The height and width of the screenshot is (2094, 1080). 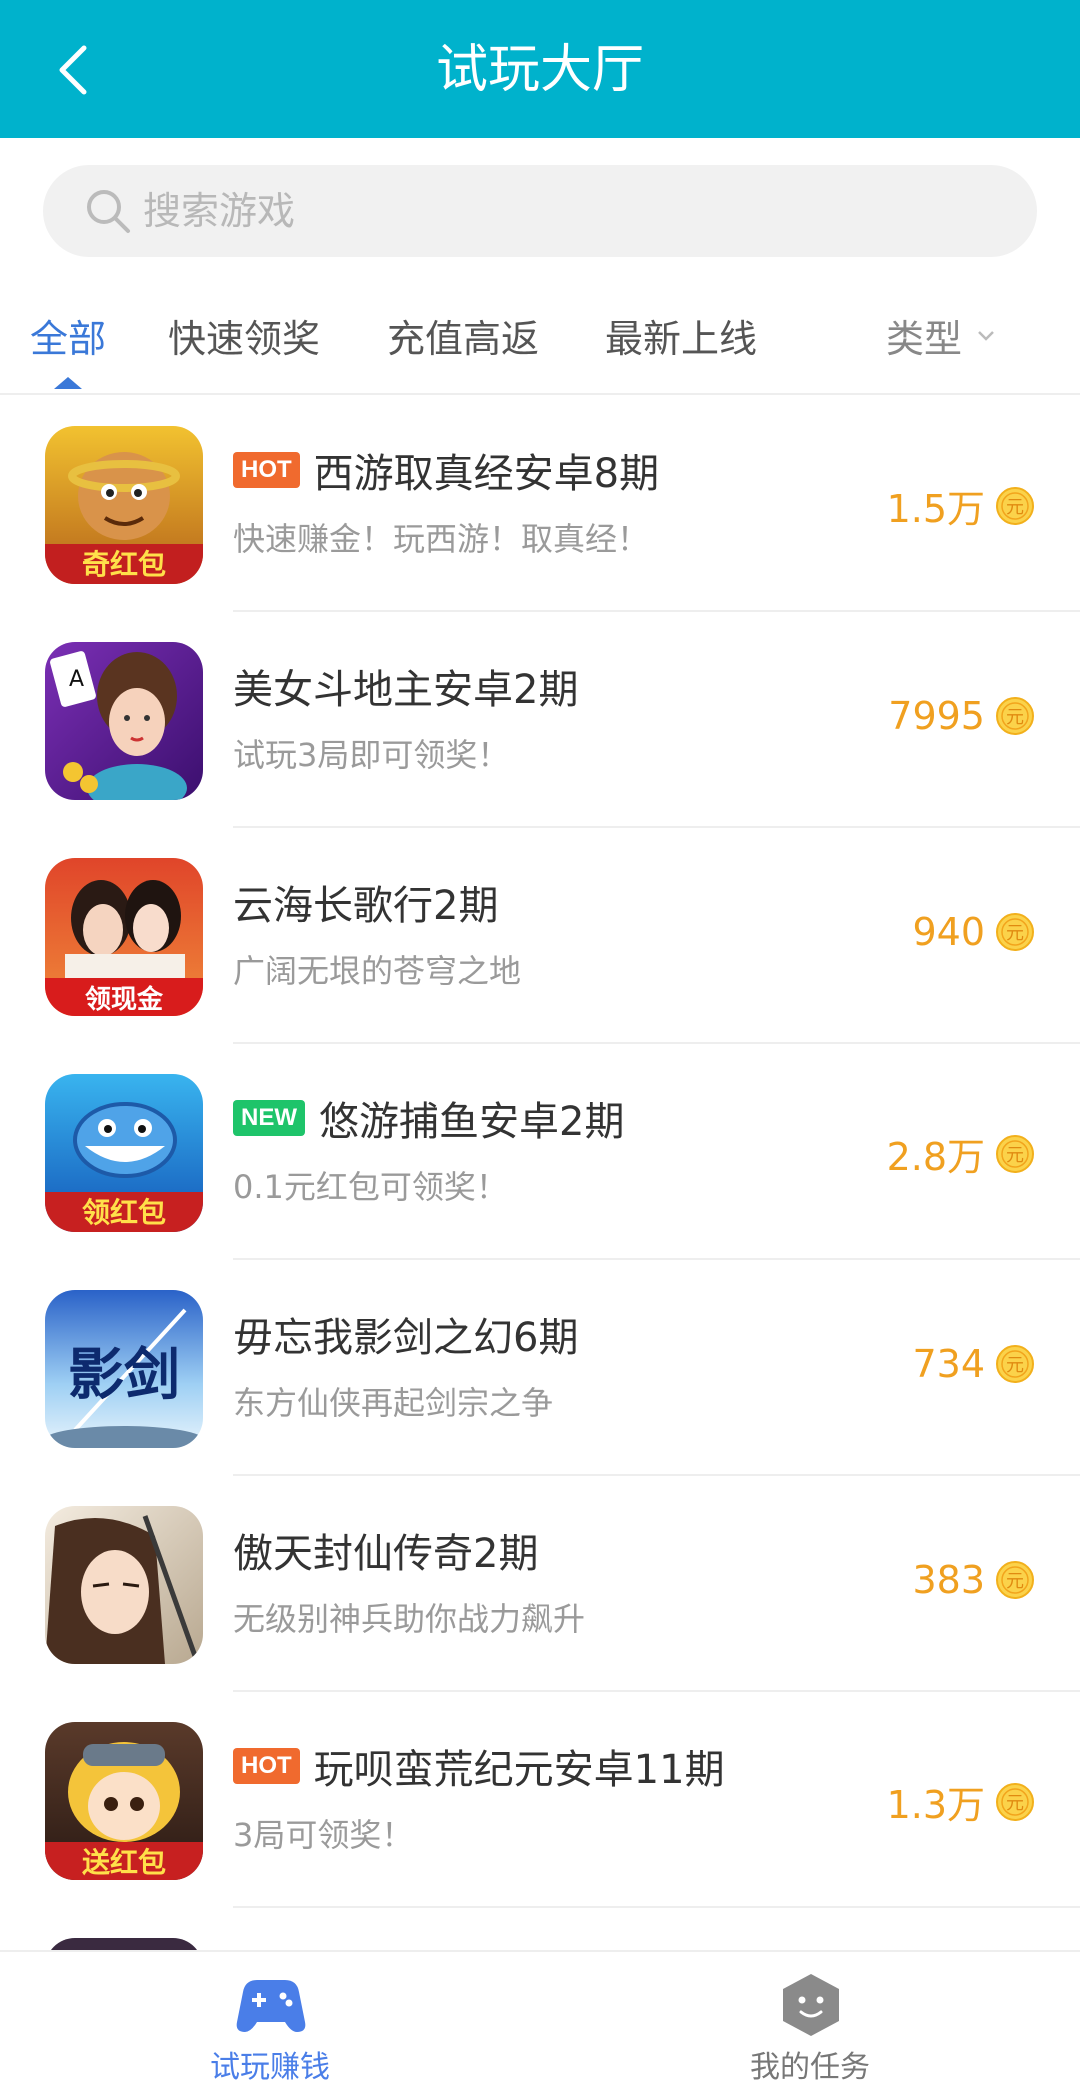 I want to click on game-desc: 试玩3局即可领奖！, so click(x=371, y=755).